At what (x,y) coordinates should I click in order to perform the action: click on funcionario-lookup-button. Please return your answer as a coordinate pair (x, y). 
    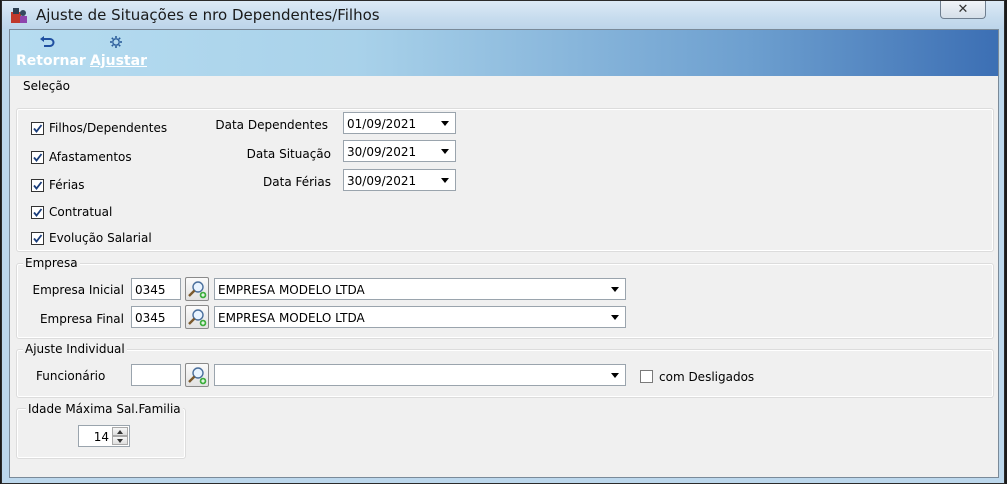
    Looking at the image, I should click on (197, 375).